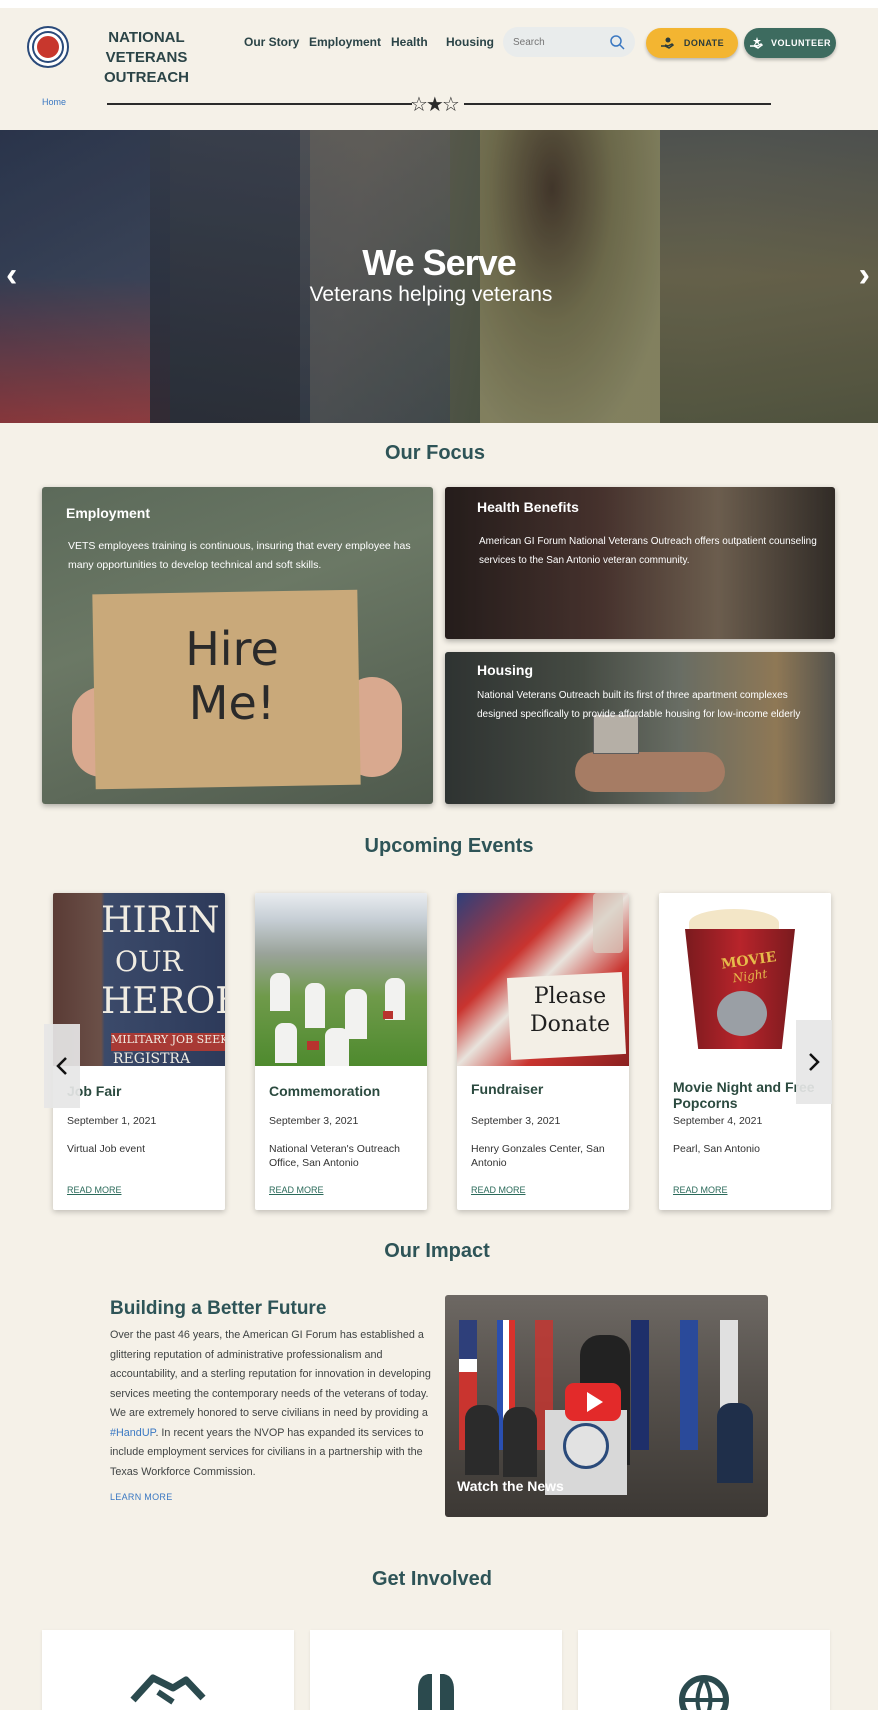 The image size is (878, 1710). What do you see at coordinates (570, 1024) in the screenshot?
I see `event-image-text: Donate` at bounding box center [570, 1024].